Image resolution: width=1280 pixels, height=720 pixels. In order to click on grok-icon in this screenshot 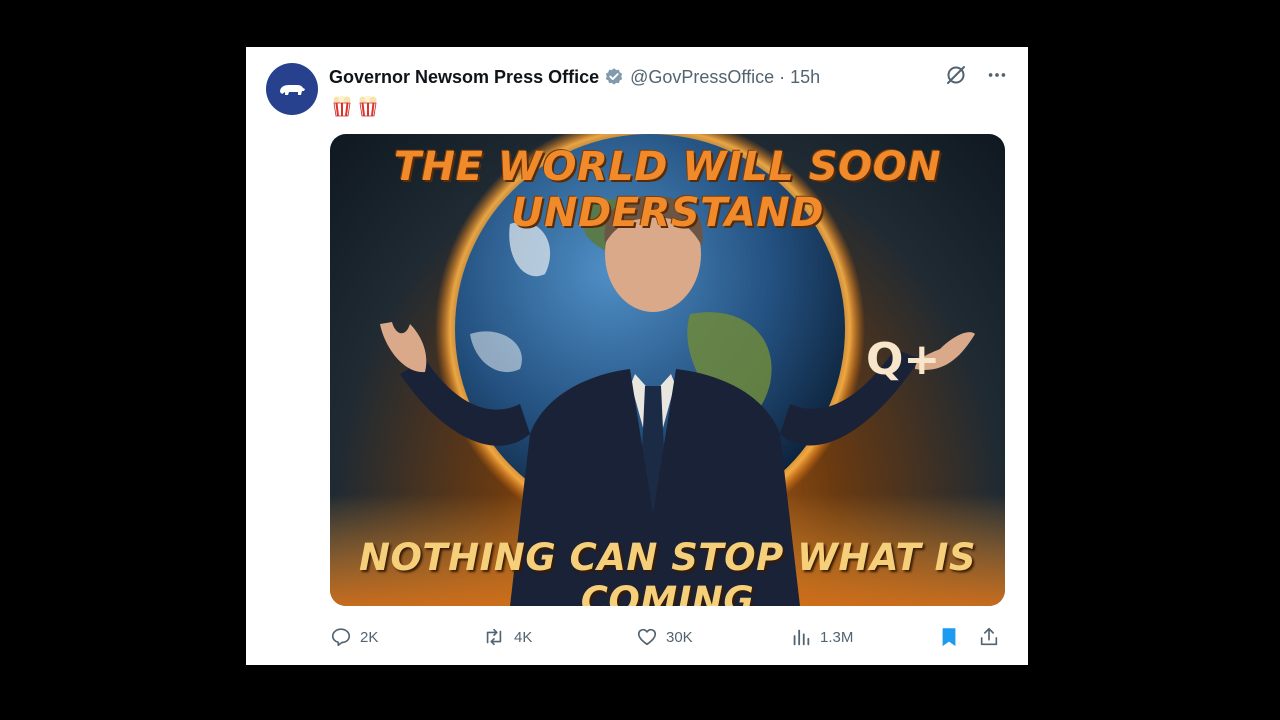, I will do `click(956, 77)`.